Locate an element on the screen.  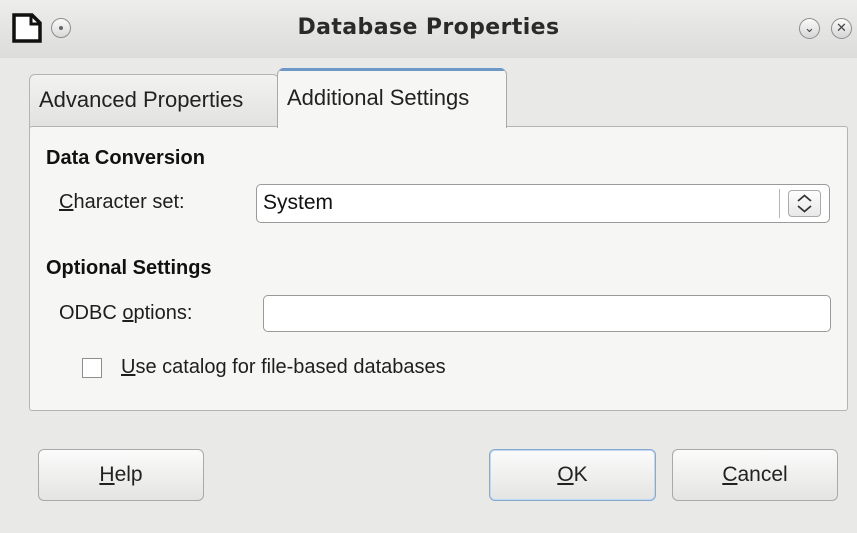
title-bar: Database Properties ⌄ ✕ is located at coordinates (428, 29).